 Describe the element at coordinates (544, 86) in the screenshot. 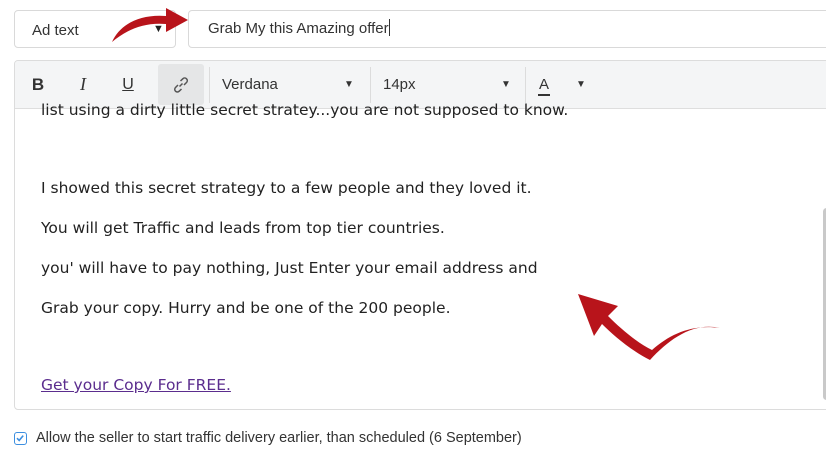

I see `text-color-label: A` at that location.